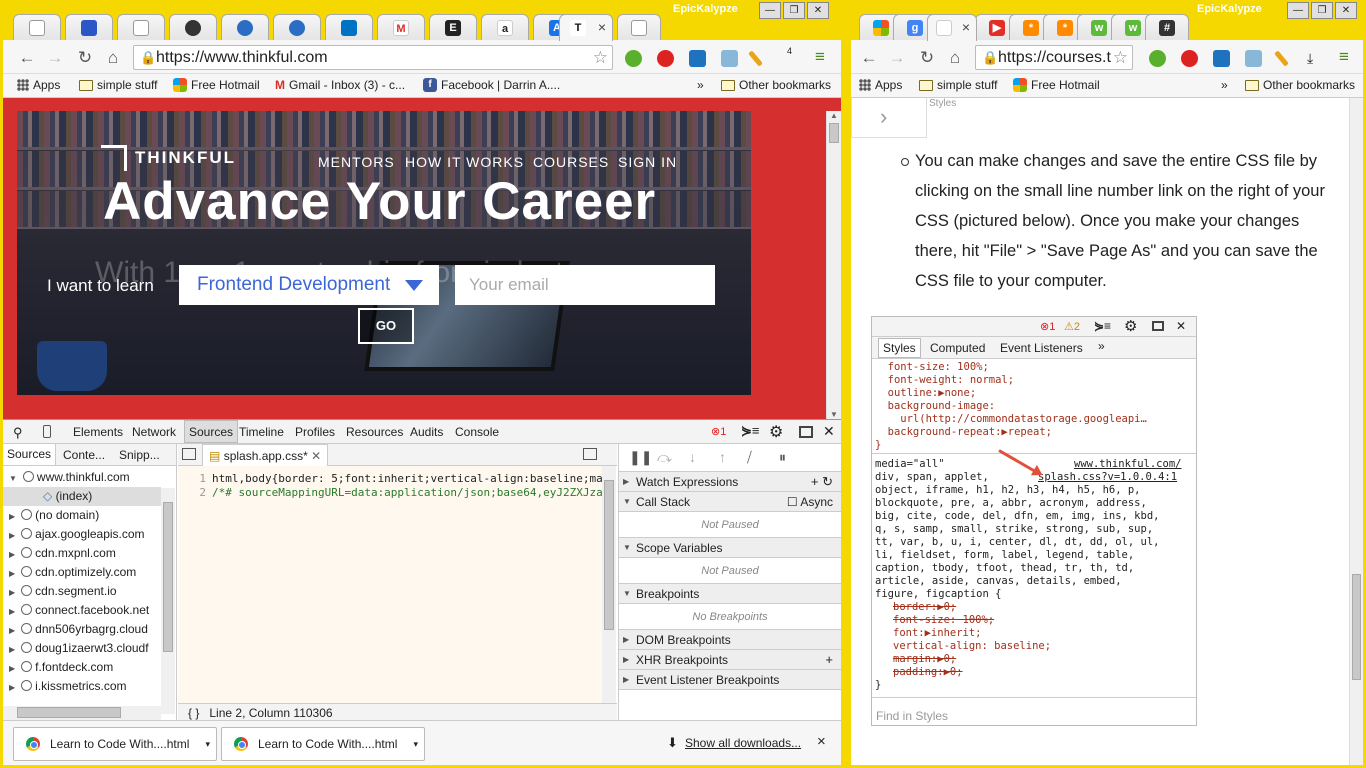 The width and height of the screenshot is (1366, 768). What do you see at coordinates (590, 454) in the screenshot?
I see `toggle-debugger-icon` at bounding box center [590, 454].